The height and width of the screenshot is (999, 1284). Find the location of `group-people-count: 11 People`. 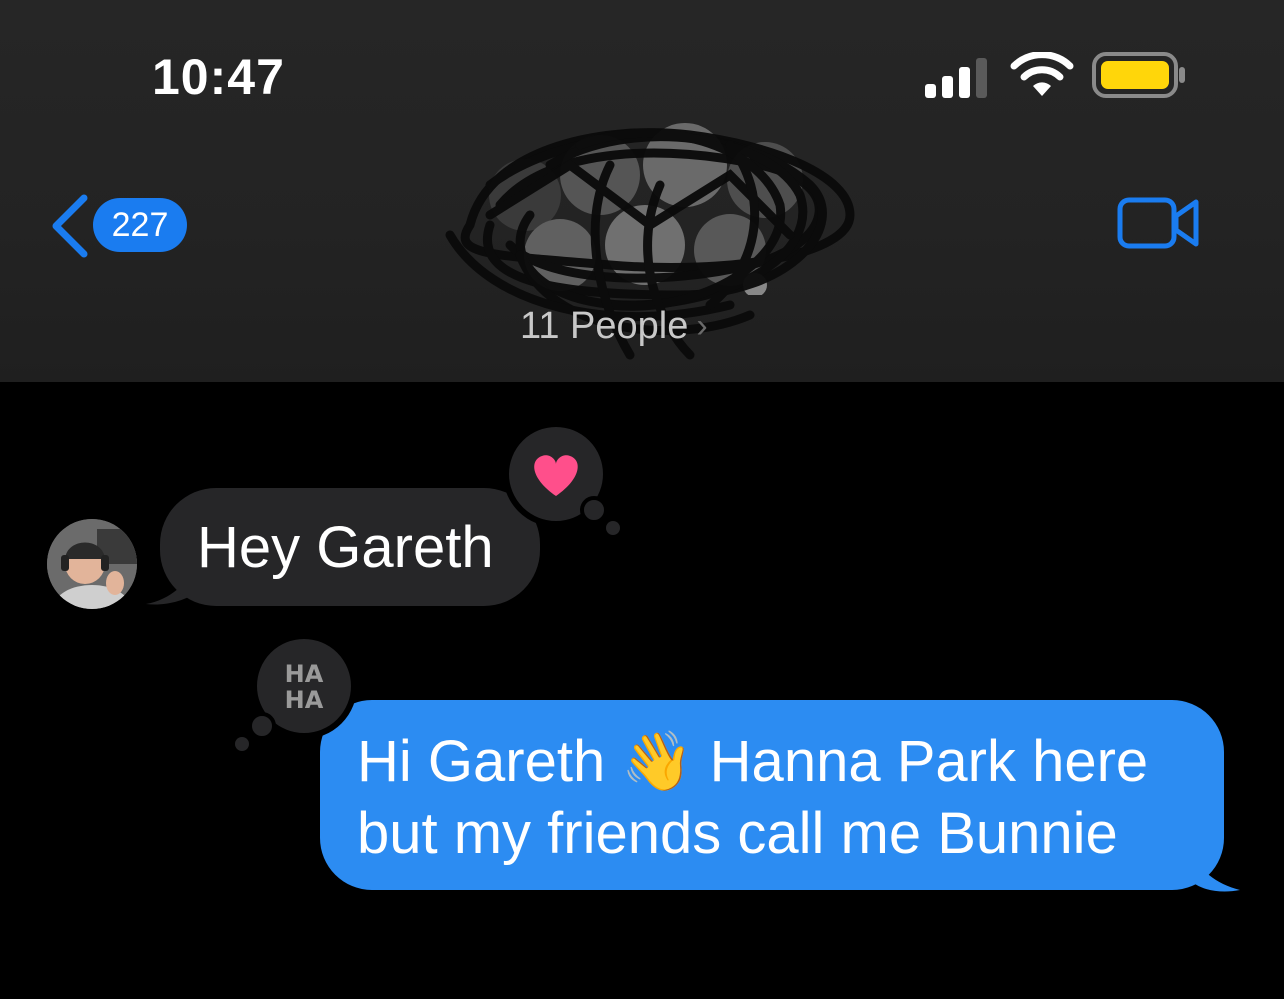

group-people-count: 11 People is located at coordinates (604, 326).